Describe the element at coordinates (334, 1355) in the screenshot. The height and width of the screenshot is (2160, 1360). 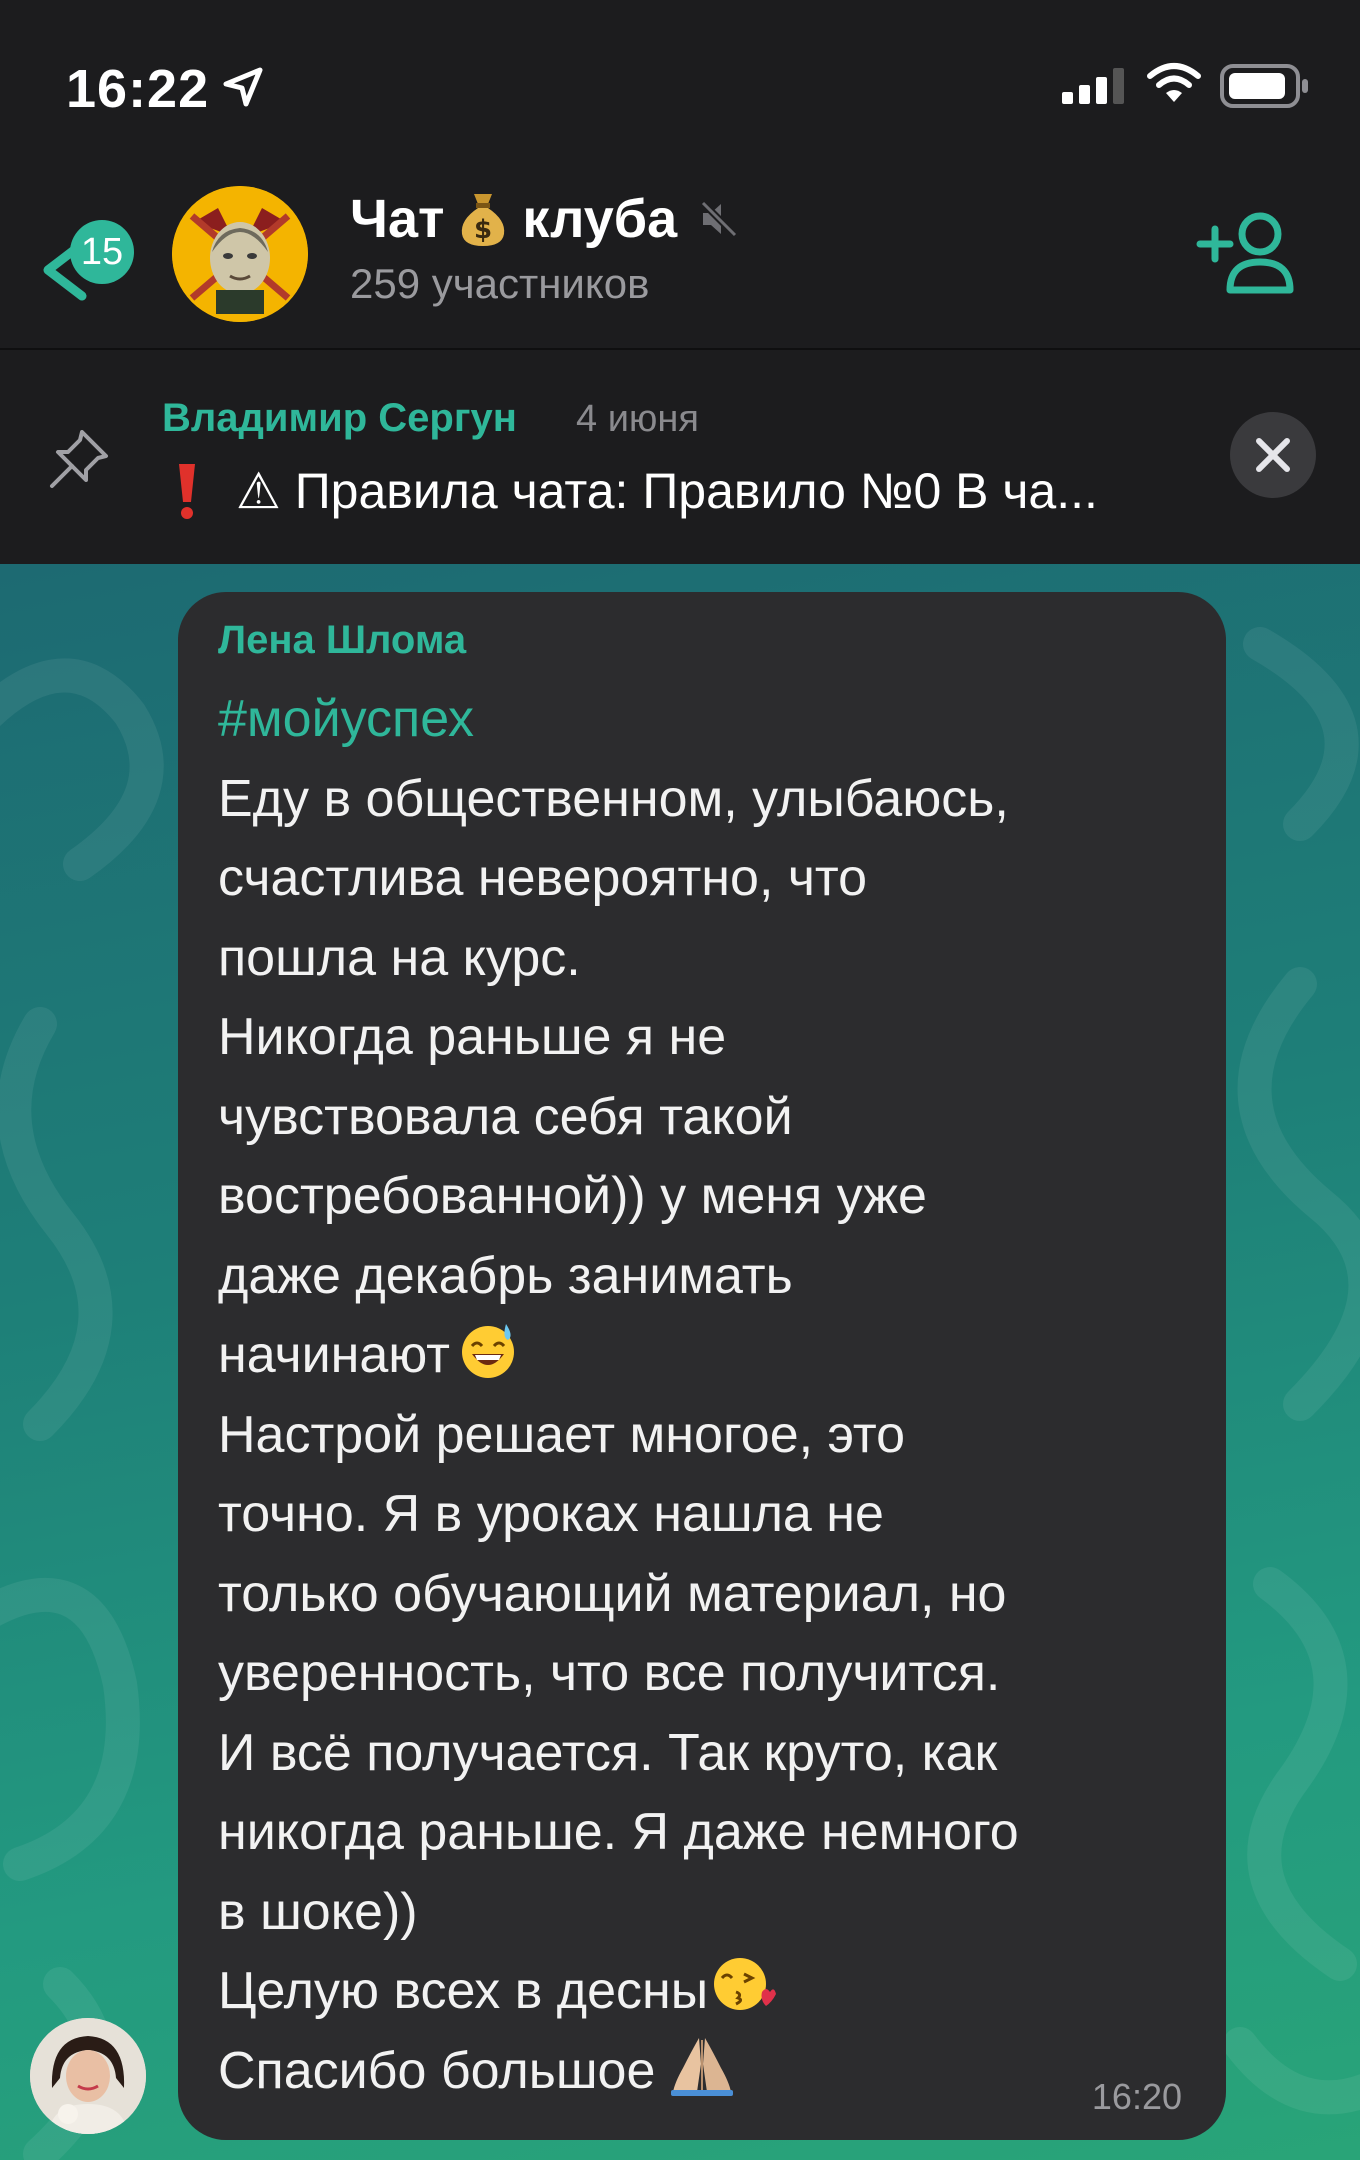
I see `message-line-text: начинают` at that location.